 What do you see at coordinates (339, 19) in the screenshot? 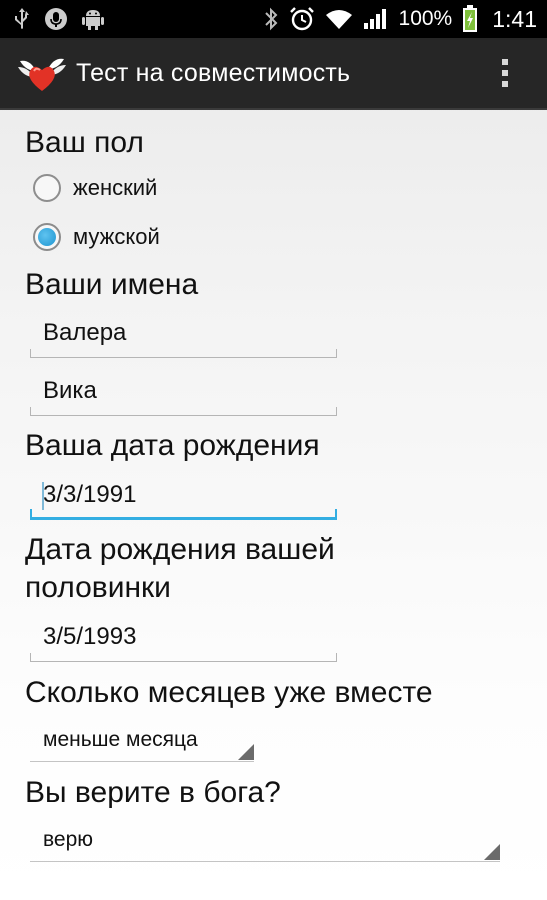
I see `wifi-icon` at bounding box center [339, 19].